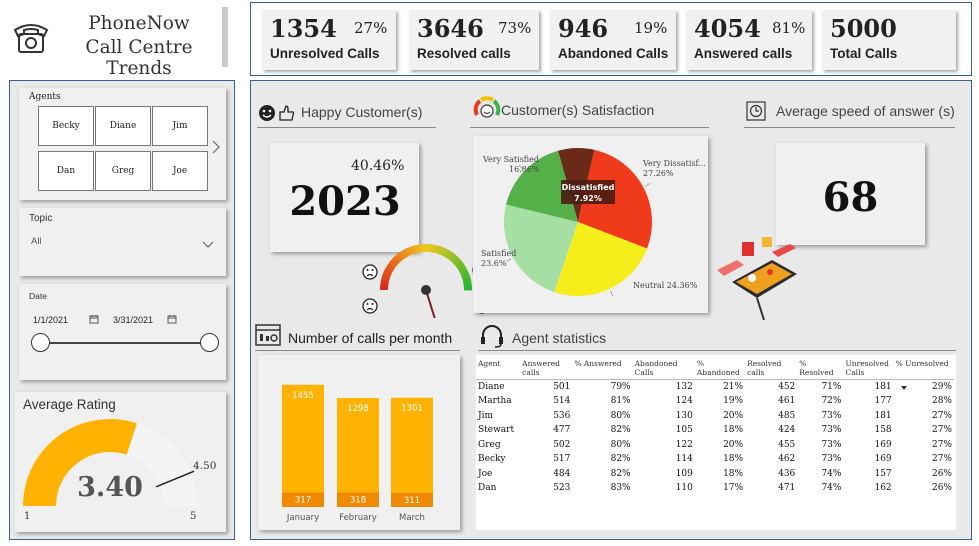 This screenshot has height=546, width=979. I want to click on speed-title: Average speed of answer (s), so click(865, 111).